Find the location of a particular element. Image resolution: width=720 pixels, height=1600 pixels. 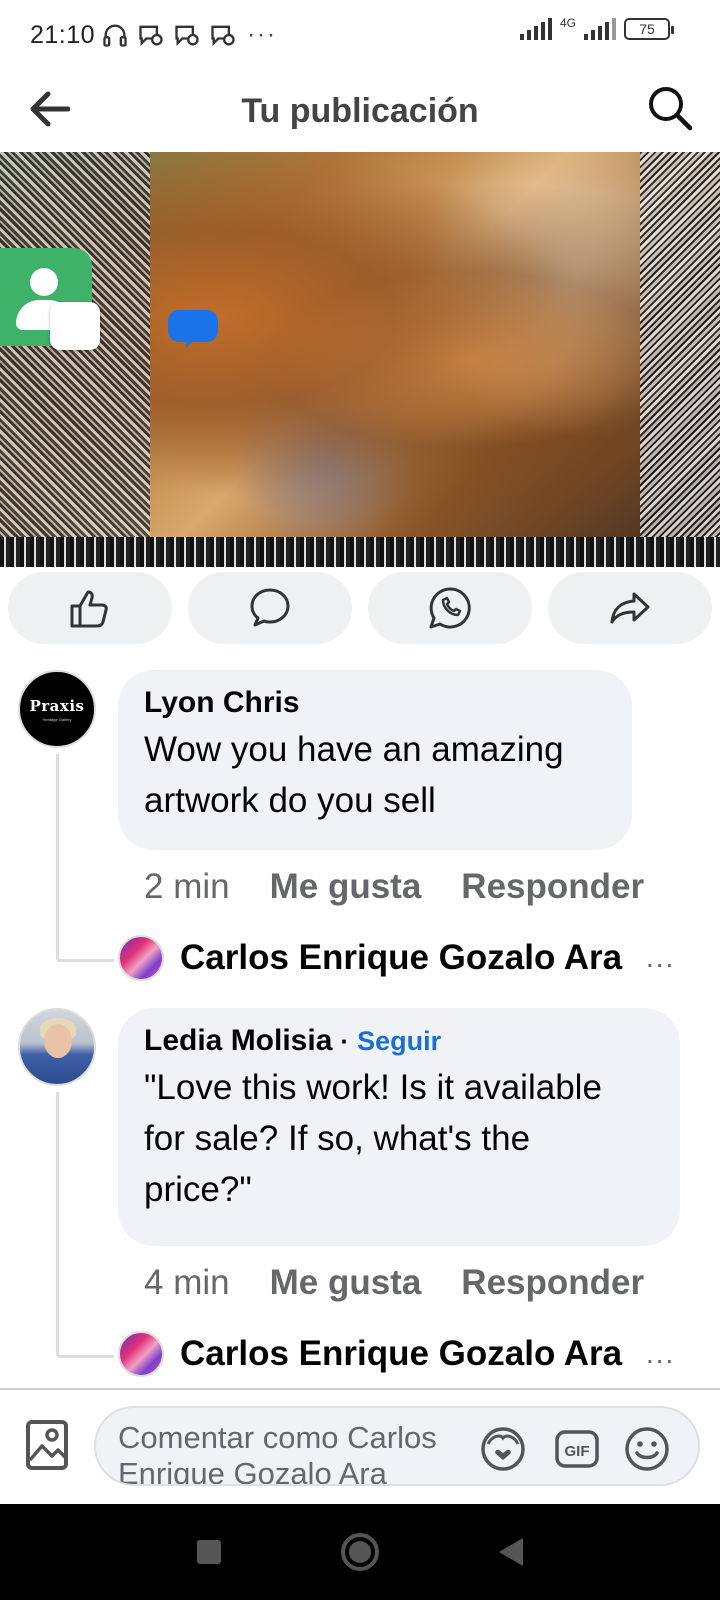

gif-icon: GIF is located at coordinates (577, 1449).